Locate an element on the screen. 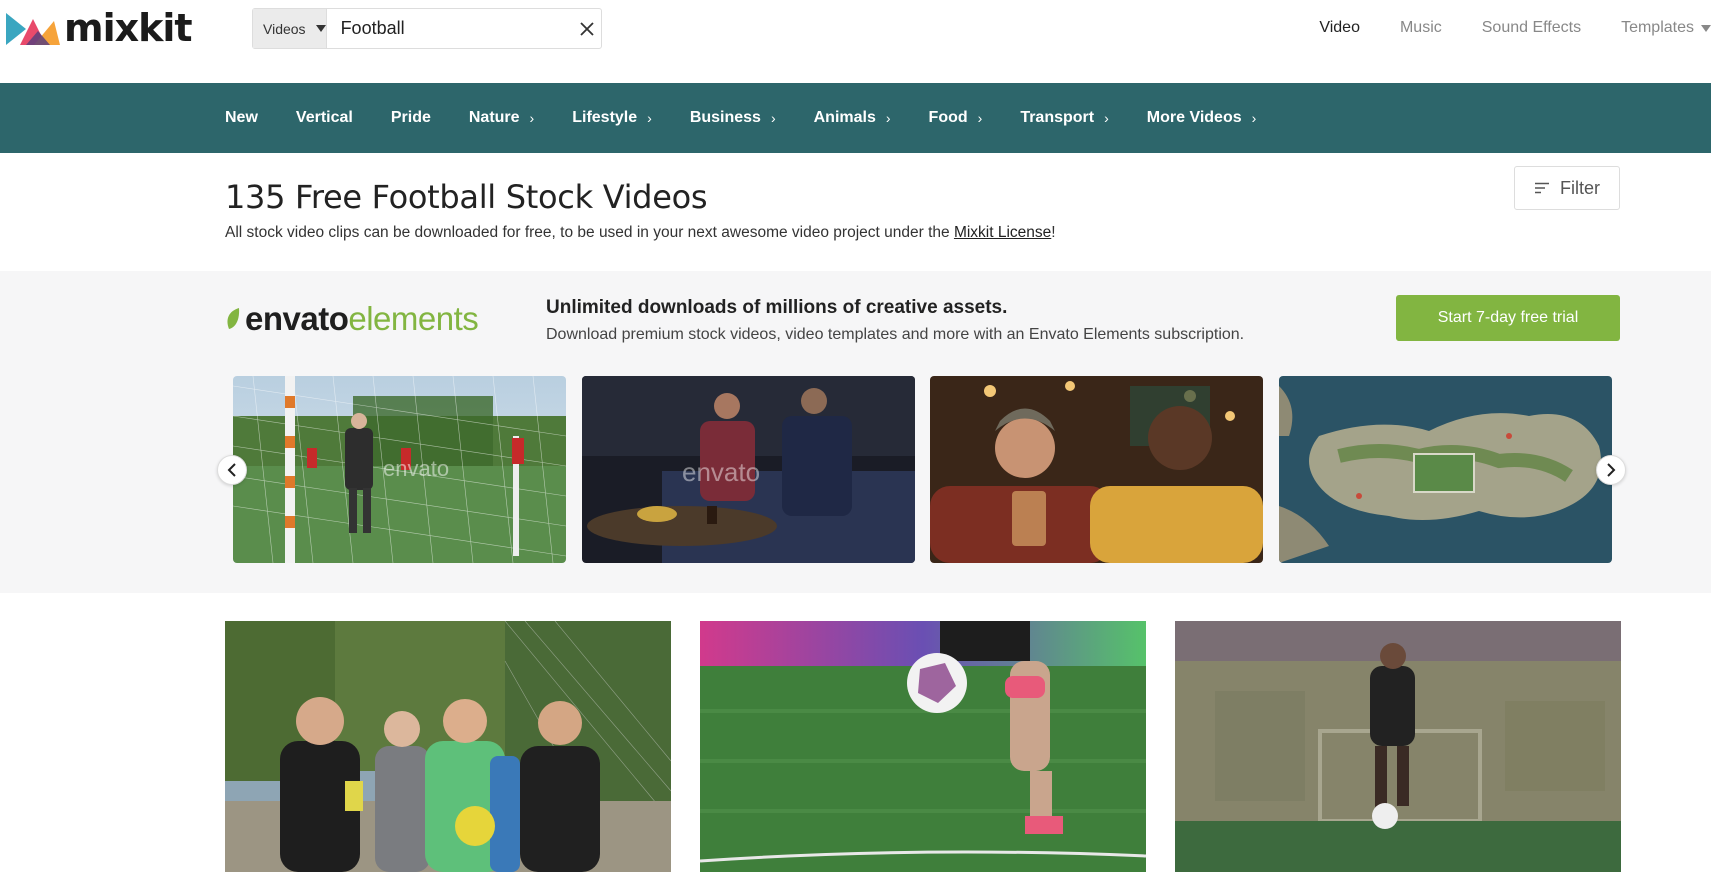 The image size is (1711, 876). filter-icon is located at coordinates (1542, 188).